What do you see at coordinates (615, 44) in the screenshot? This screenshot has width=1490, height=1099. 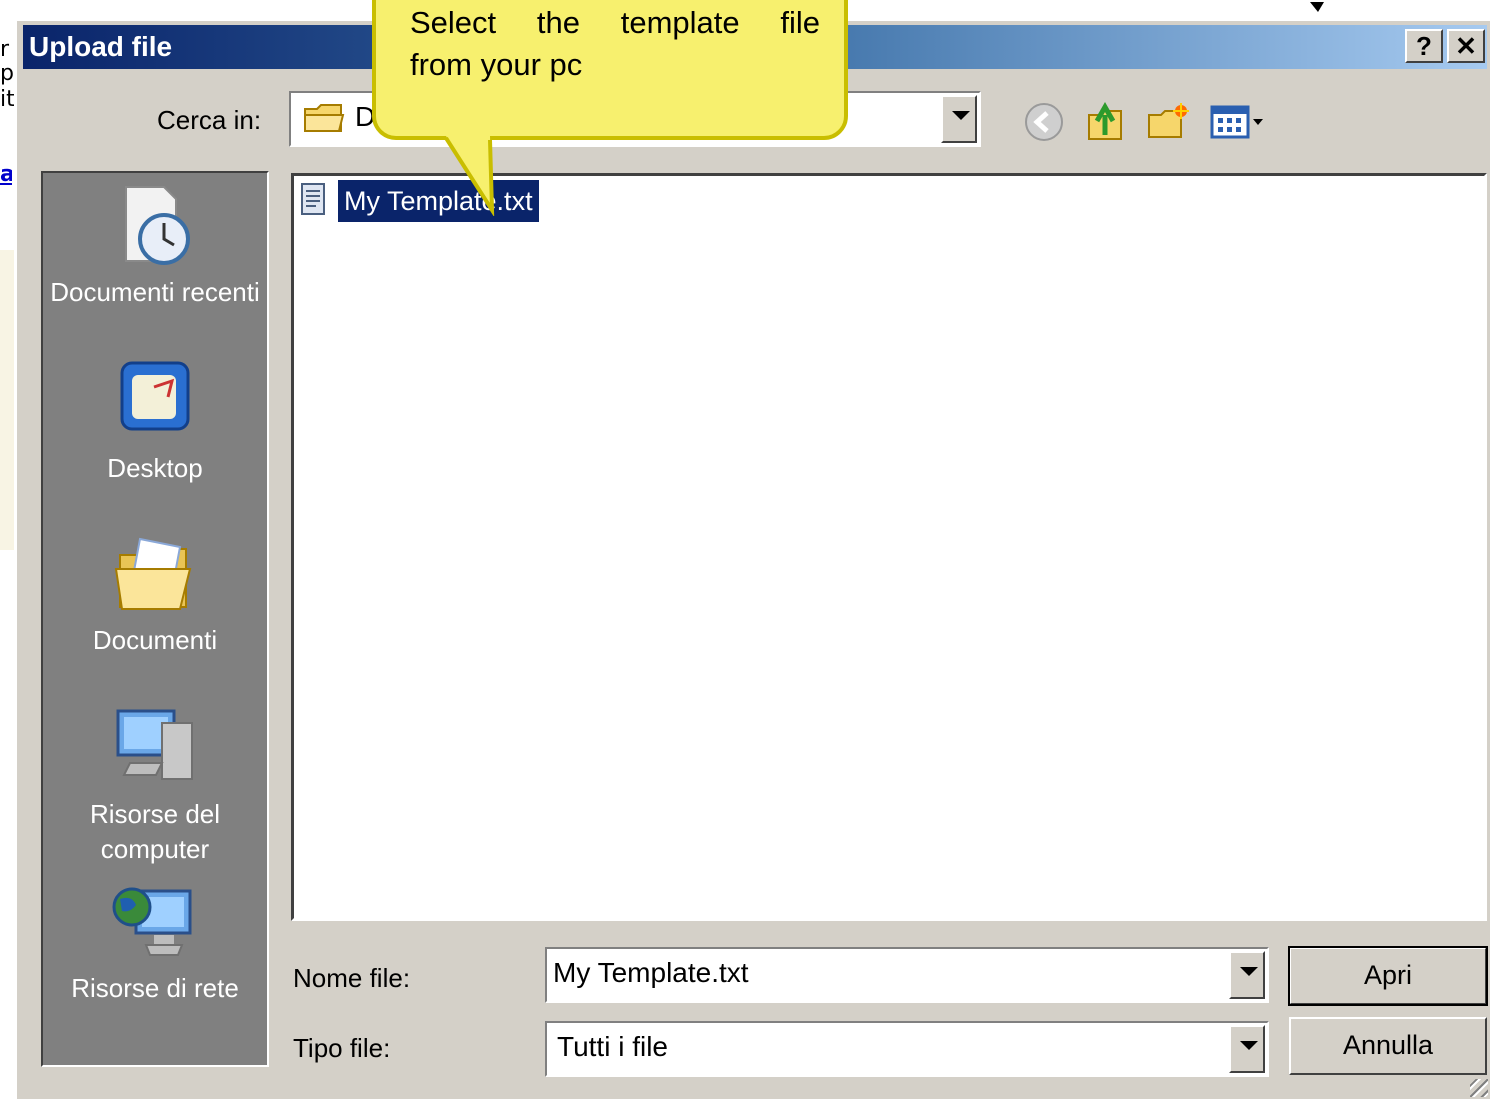 I see `tooltip-text: Select the template file from your pc` at bounding box center [615, 44].